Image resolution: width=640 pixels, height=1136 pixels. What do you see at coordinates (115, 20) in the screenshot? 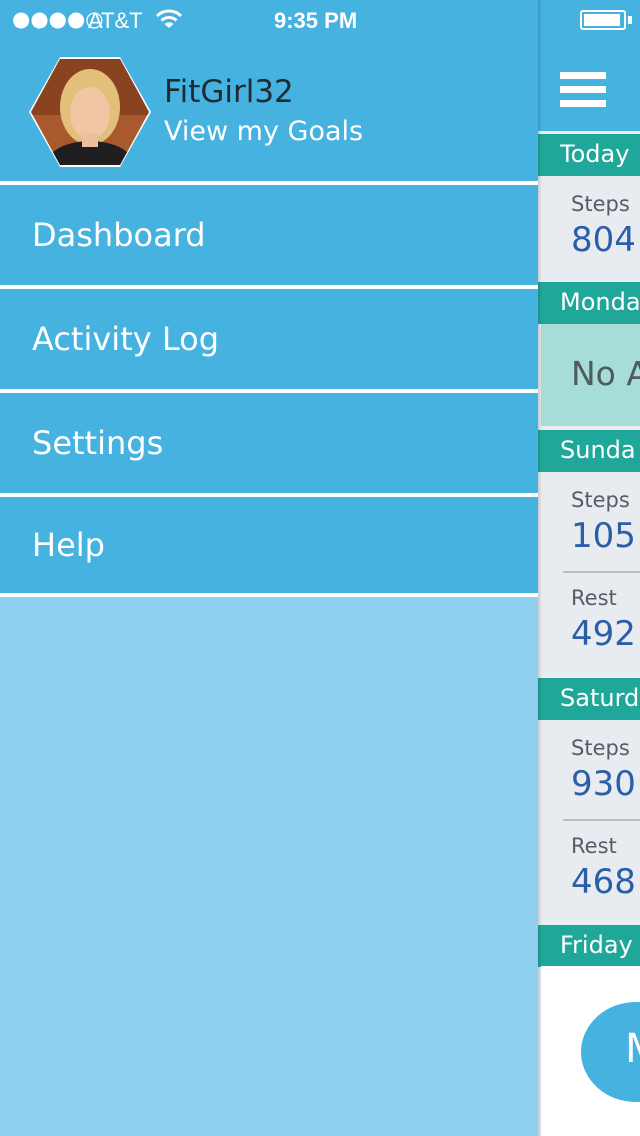
I see `carrier-name: AT&T` at bounding box center [115, 20].